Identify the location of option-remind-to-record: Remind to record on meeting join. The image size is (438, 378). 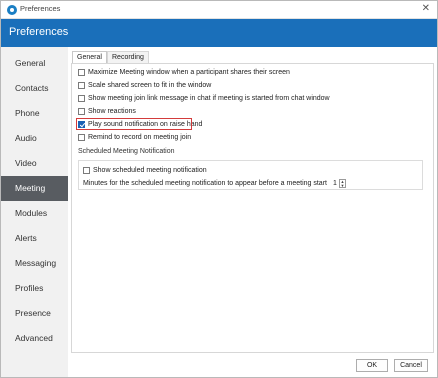
(134, 137).